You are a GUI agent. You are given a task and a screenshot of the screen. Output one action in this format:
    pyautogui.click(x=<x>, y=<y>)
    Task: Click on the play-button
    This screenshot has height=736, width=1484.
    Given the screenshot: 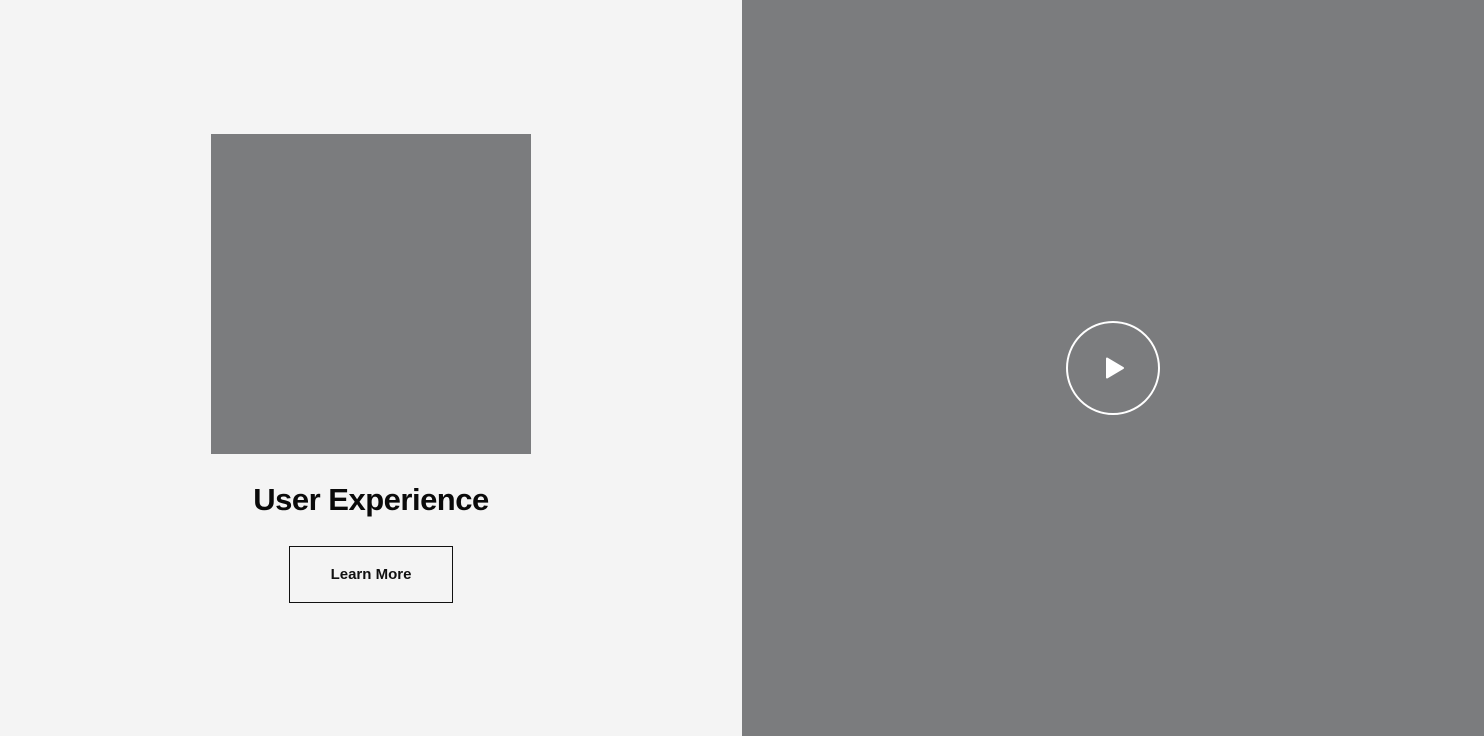 What is the action you would take?
    pyautogui.click(x=1113, y=368)
    